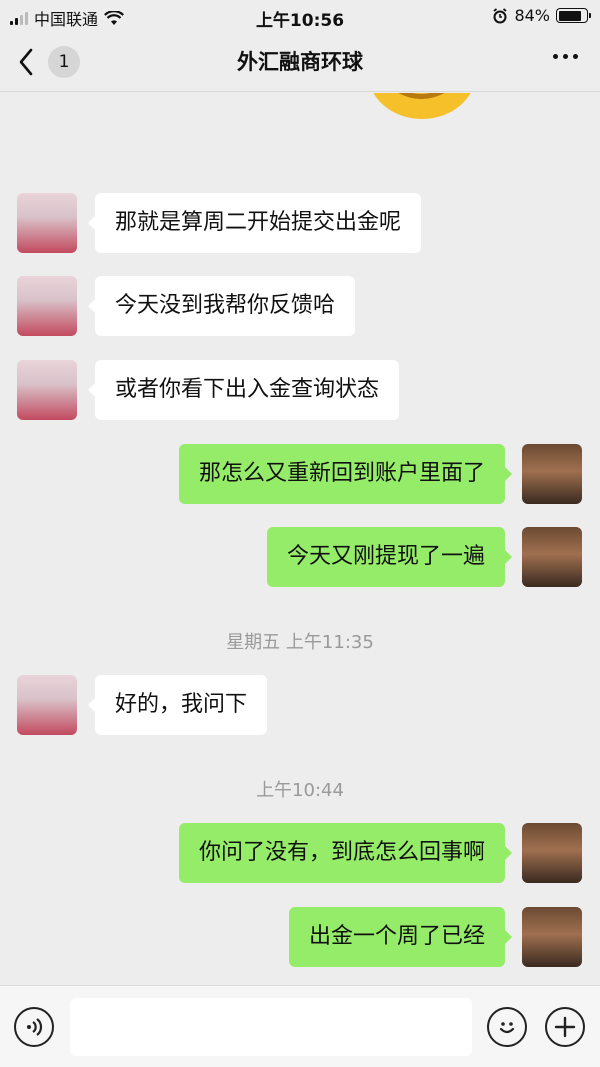 This screenshot has width=600, height=1067. I want to click on alarm-icon, so click(500, 15).